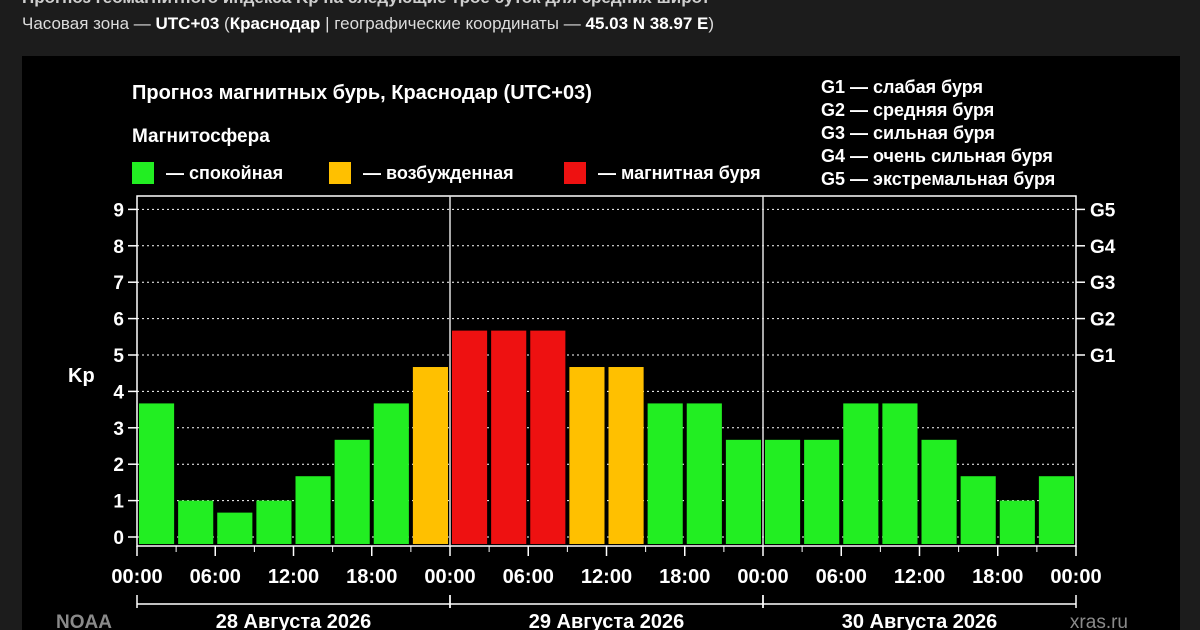  What do you see at coordinates (118, 210) in the screenshot?
I see `y-tick-label-9: 9` at bounding box center [118, 210].